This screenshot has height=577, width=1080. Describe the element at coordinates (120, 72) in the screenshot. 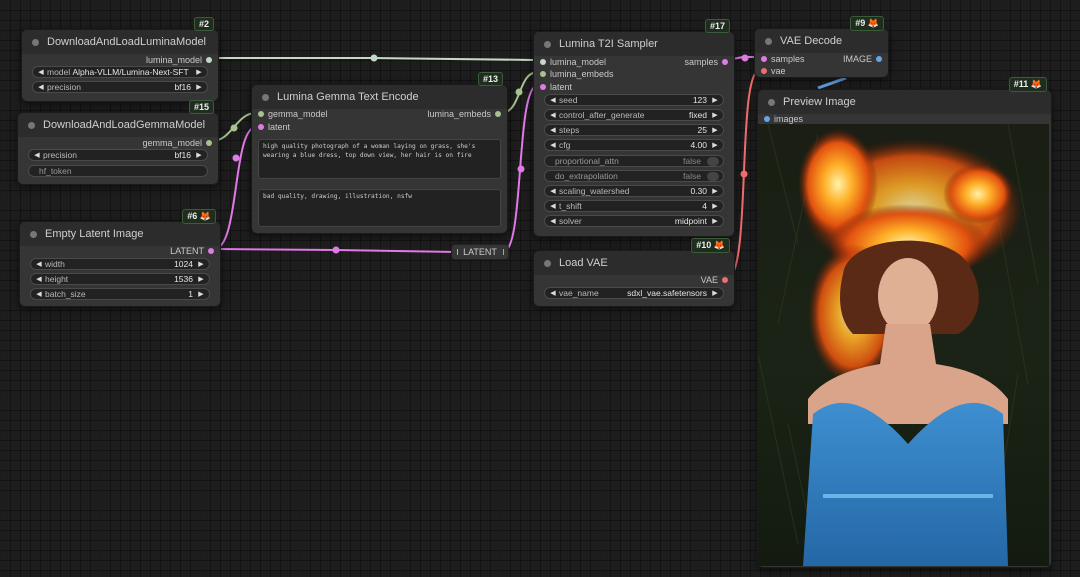

I see `widget-model: ◀ model Alpha-VLLM/Lumina-Next-SFT ▶` at that location.